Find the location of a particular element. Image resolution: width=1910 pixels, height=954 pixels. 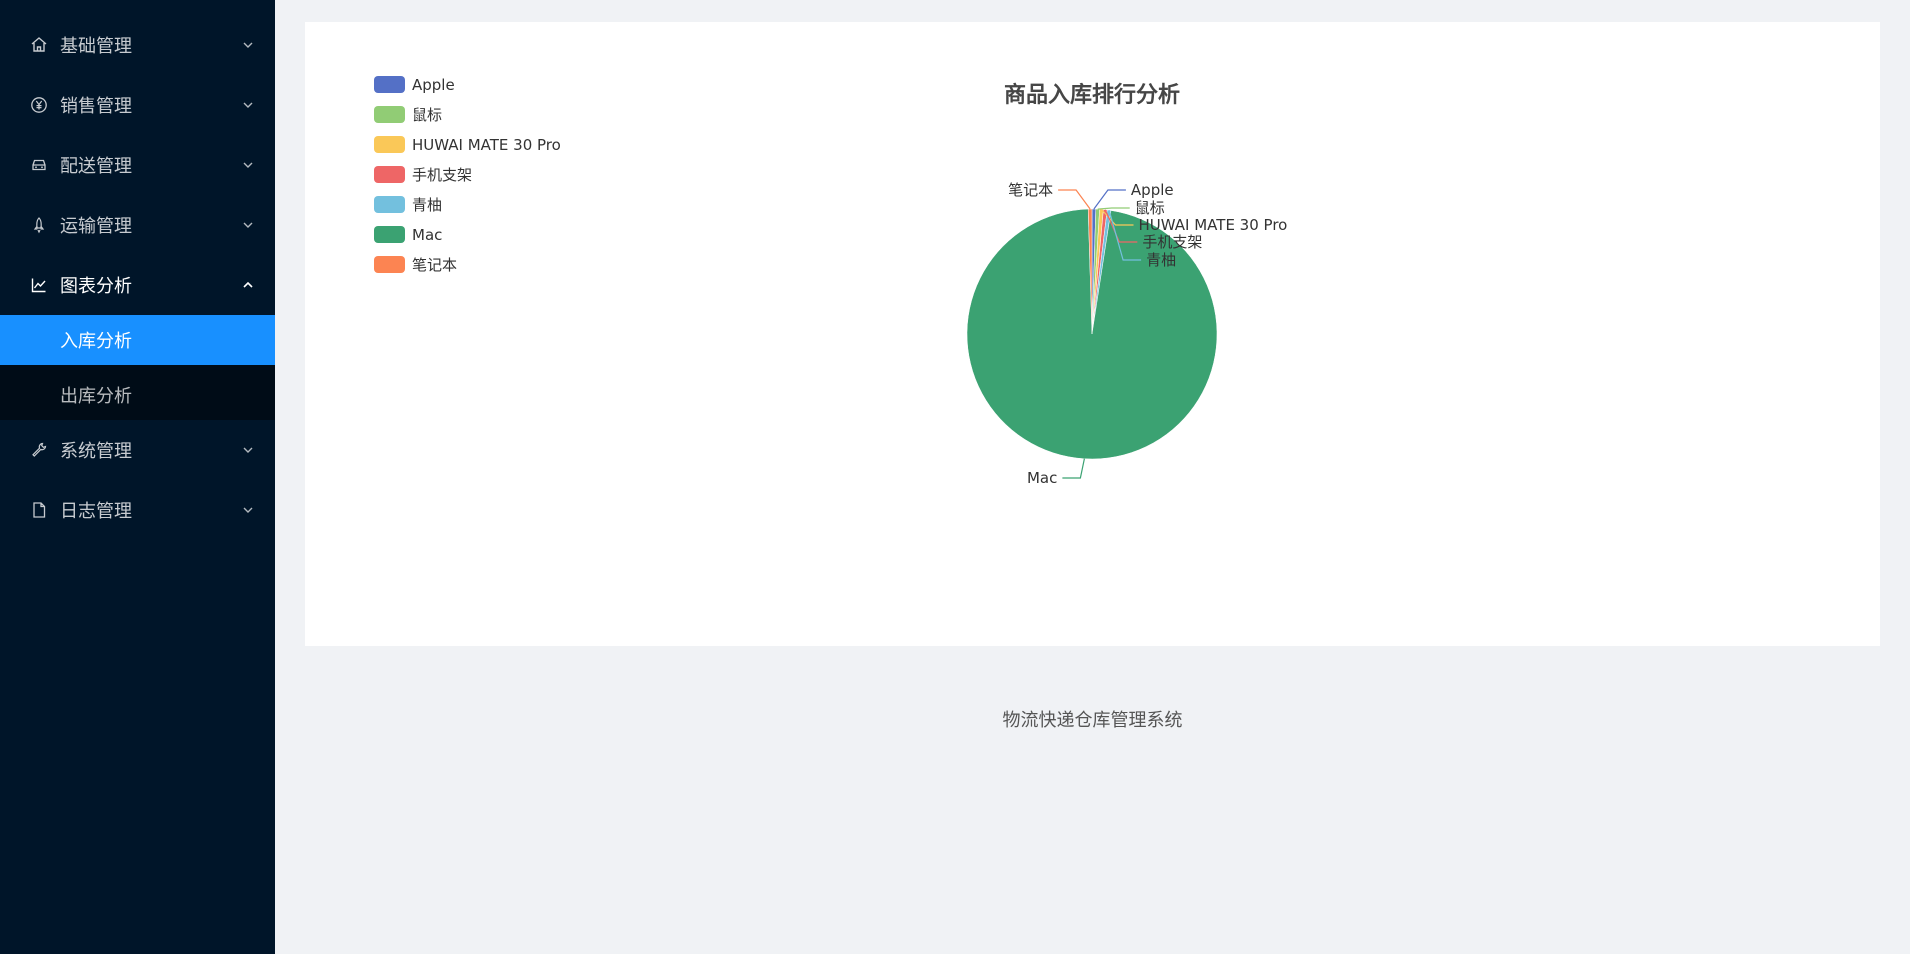

menu-sales-management: 销售管理 is located at coordinates (137, 105).